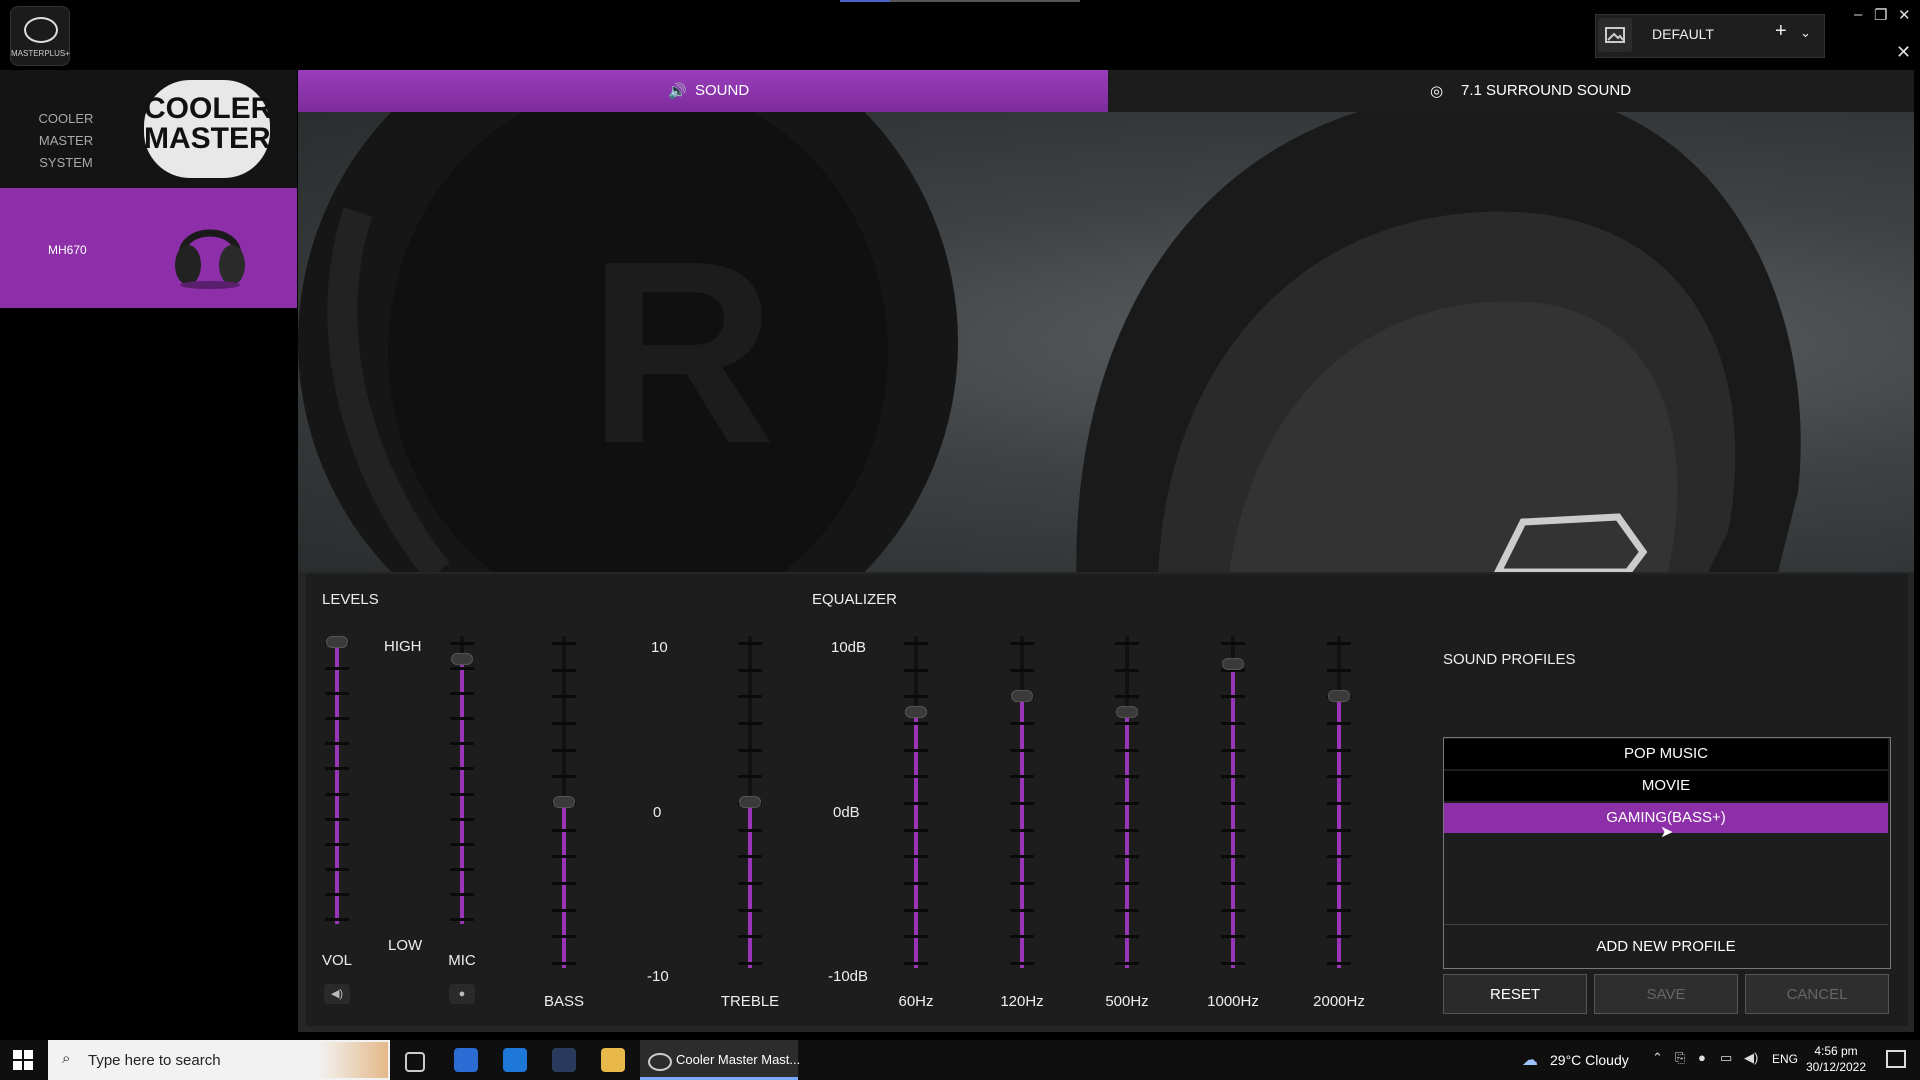 Image resolution: width=1920 pixels, height=1080 pixels. What do you see at coordinates (1896, 1059) in the screenshot?
I see `notification-icon` at bounding box center [1896, 1059].